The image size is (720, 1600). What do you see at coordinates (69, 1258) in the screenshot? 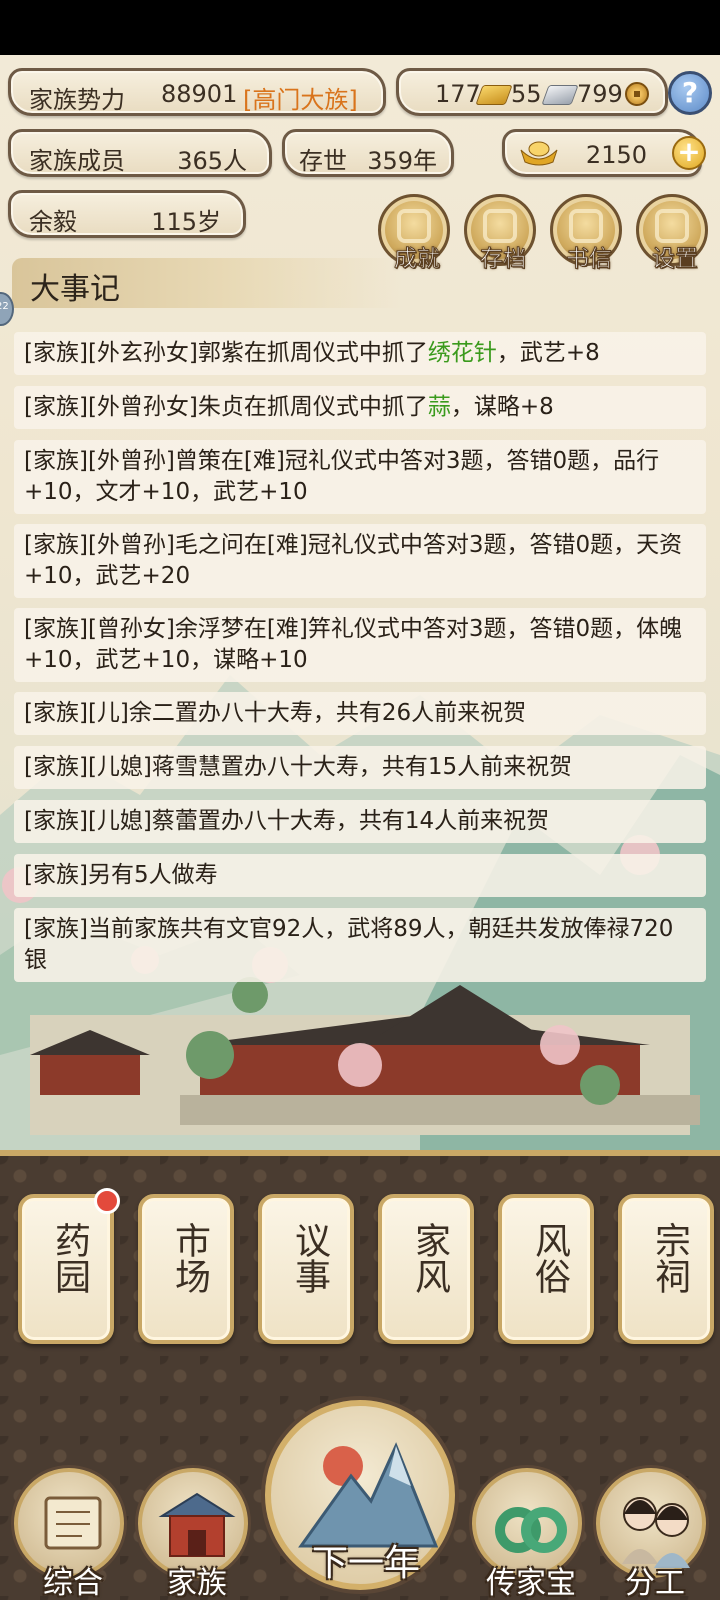
I see `card-label: 药园` at bounding box center [69, 1258].